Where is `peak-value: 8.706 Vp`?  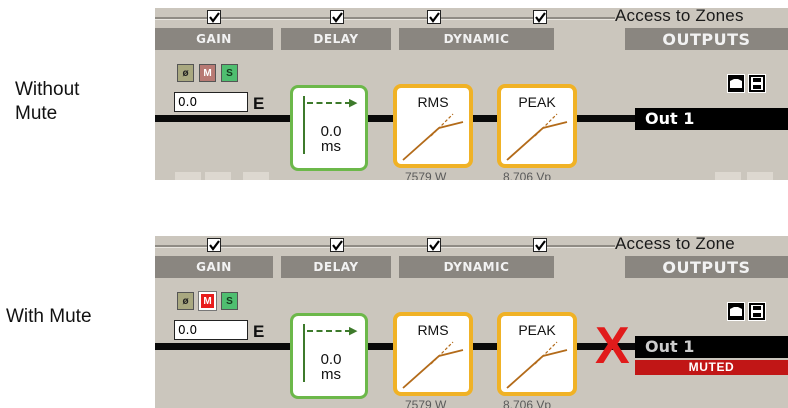
peak-value: 8.706 Vp is located at coordinates (527, 175).